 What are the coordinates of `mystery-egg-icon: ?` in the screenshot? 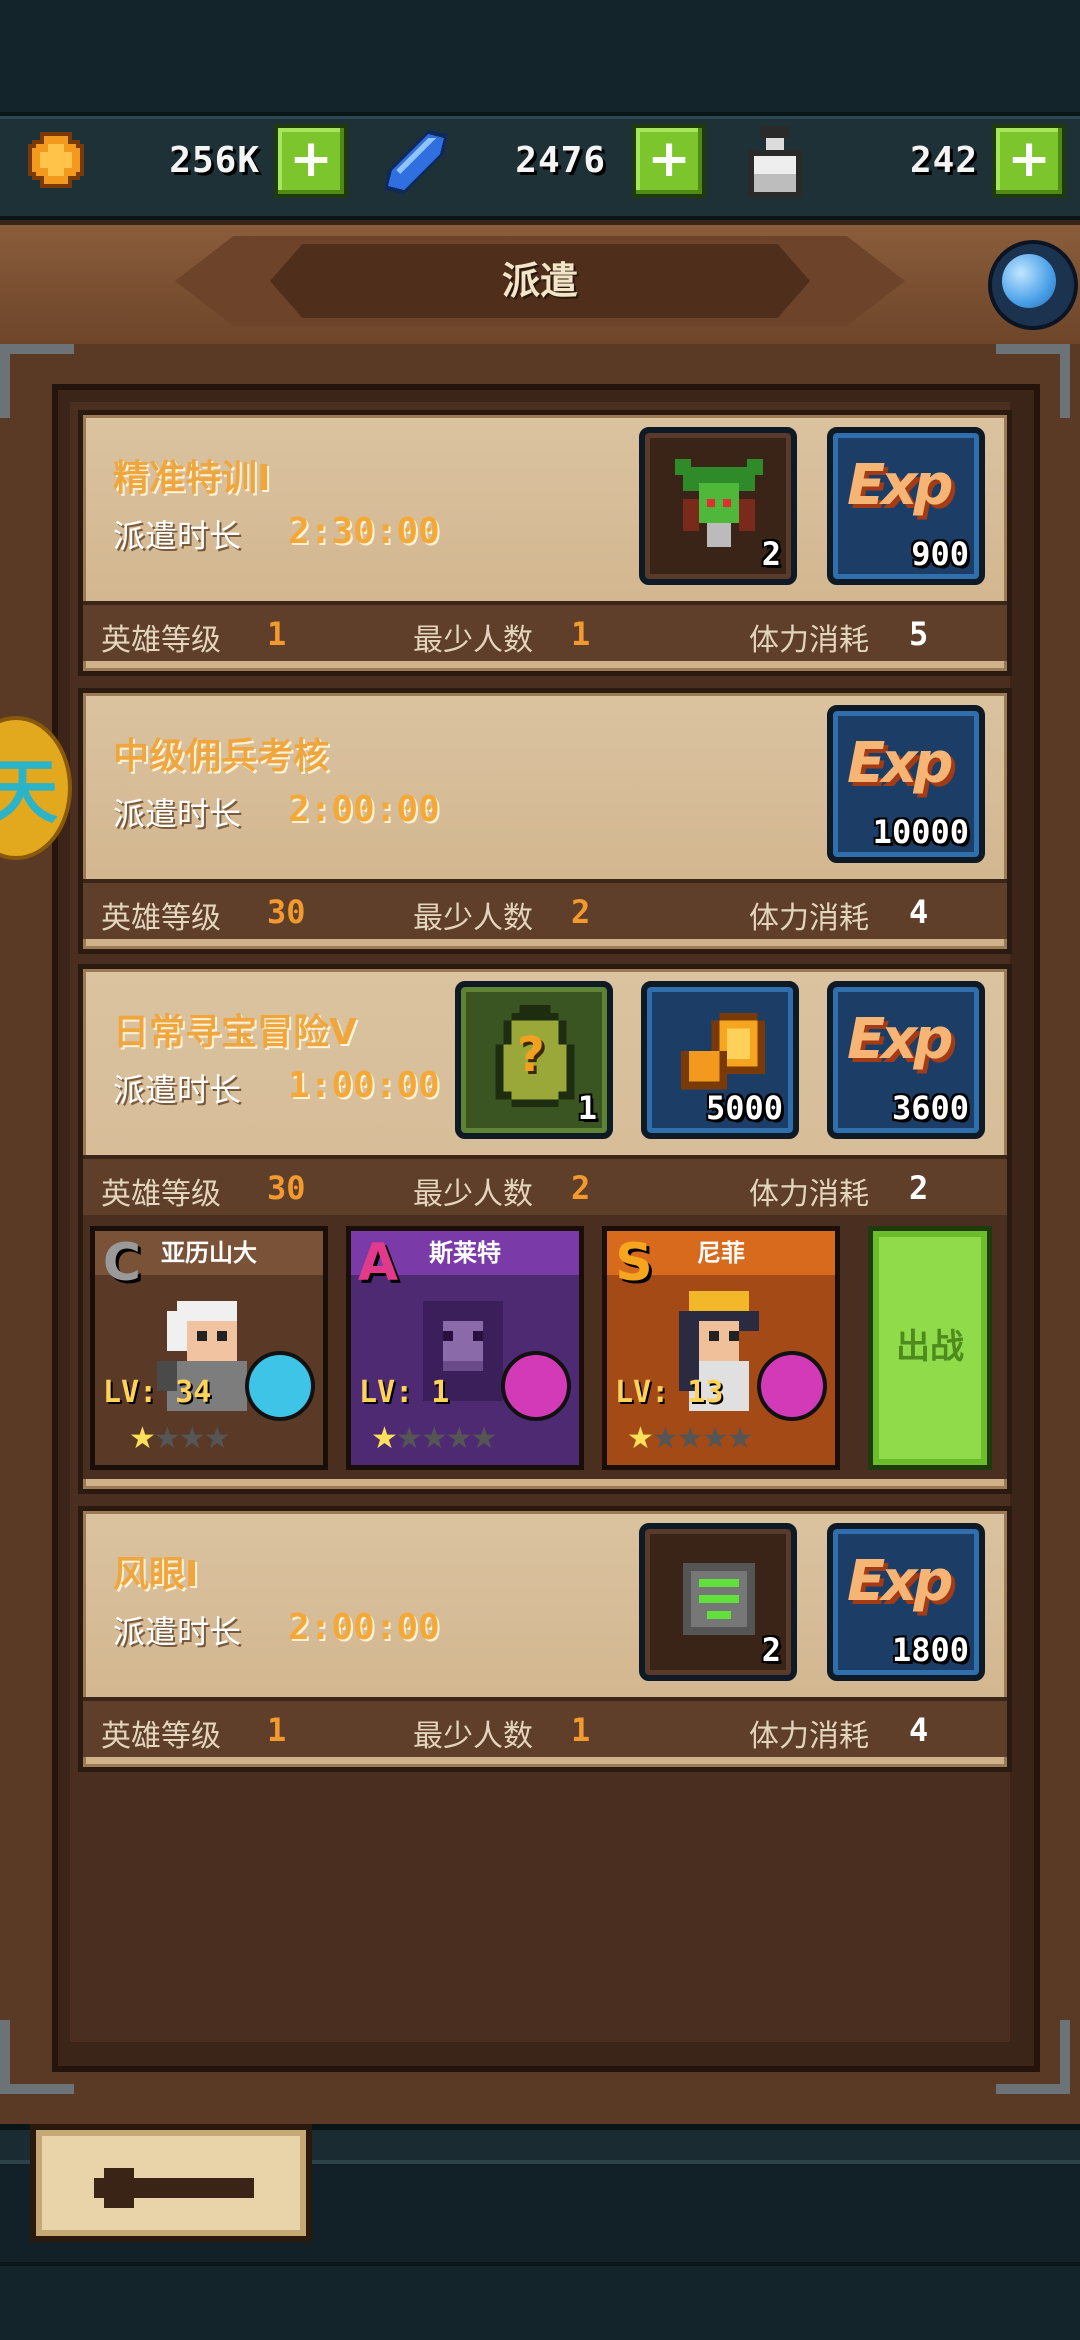 It's located at (535, 1062).